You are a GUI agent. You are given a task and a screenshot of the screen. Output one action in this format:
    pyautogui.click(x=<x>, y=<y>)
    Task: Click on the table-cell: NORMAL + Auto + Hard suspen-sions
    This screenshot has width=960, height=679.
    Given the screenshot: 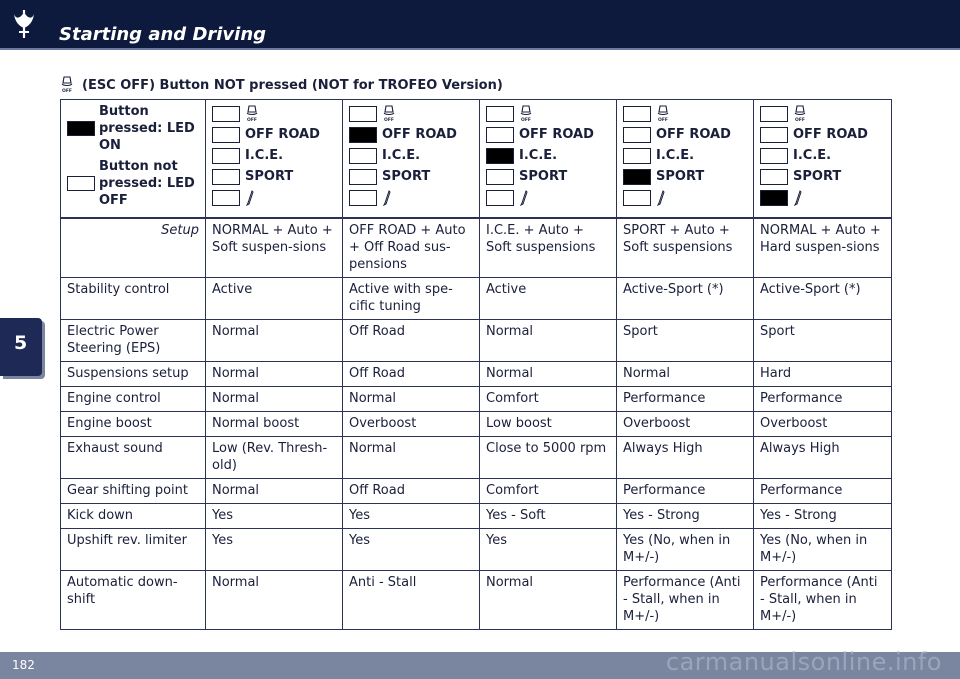 What is the action you would take?
    pyautogui.click(x=822, y=247)
    